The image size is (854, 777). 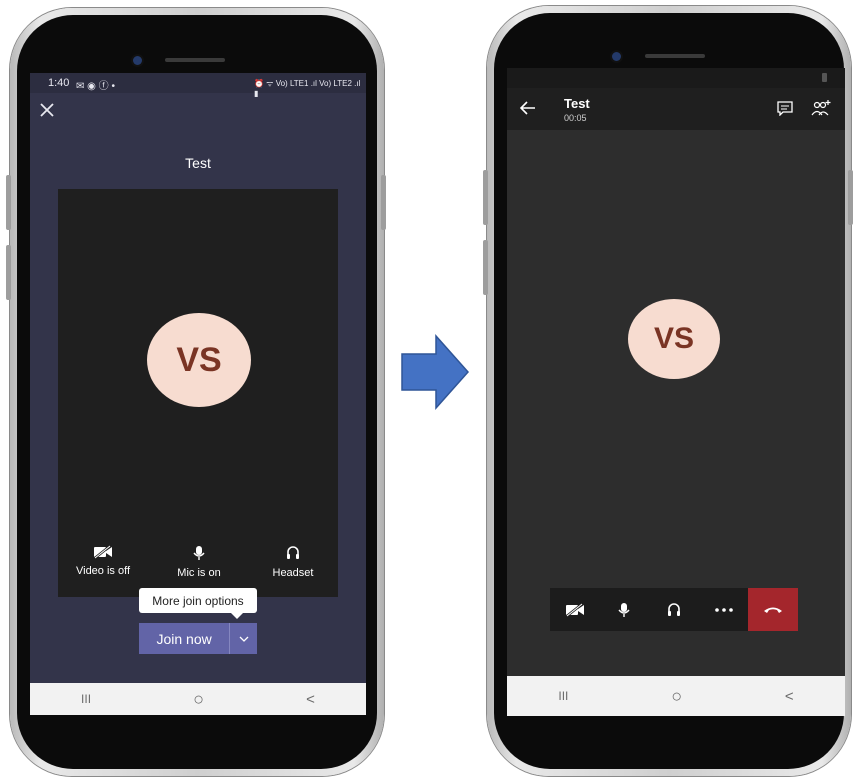 What do you see at coordinates (785, 110) in the screenshot?
I see `chat-icon` at bounding box center [785, 110].